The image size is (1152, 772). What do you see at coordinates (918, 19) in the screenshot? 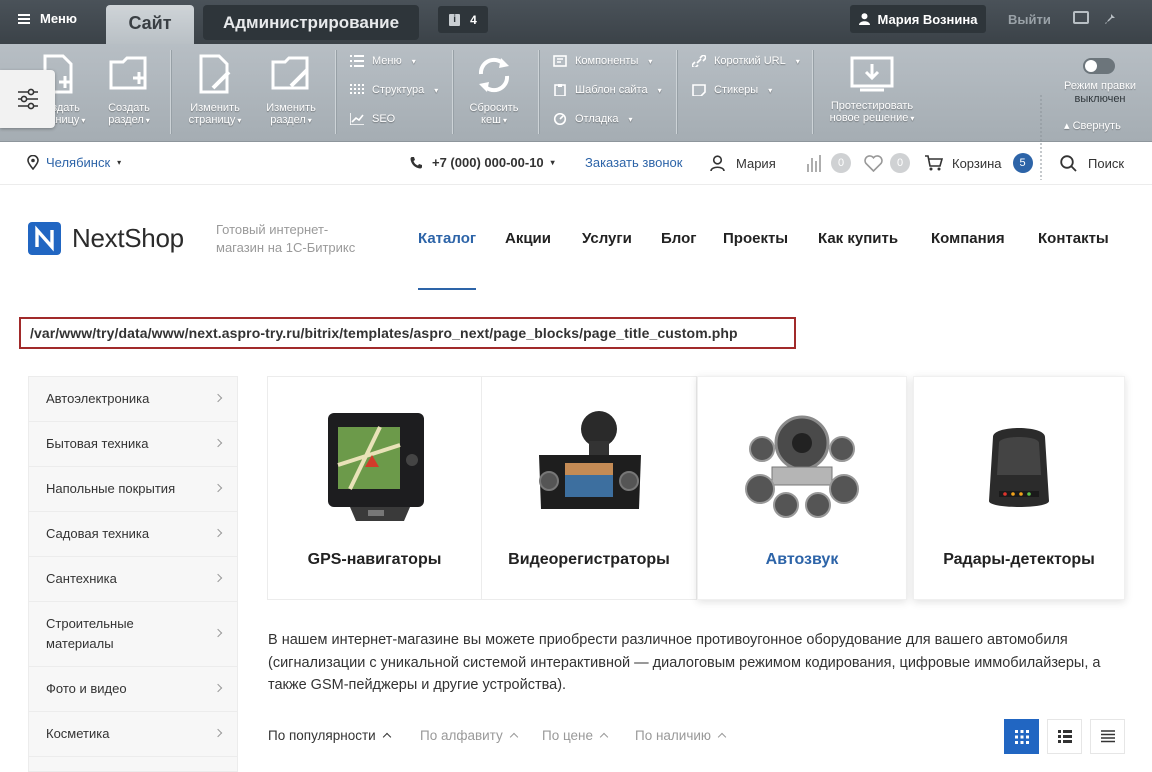
I see `admin-user-button: Мария Вознина` at bounding box center [918, 19].